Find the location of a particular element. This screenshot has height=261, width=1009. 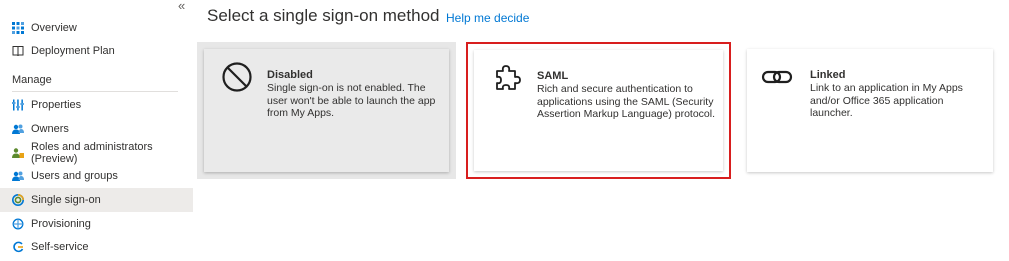

link-icon is located at coordinates (777, 77).